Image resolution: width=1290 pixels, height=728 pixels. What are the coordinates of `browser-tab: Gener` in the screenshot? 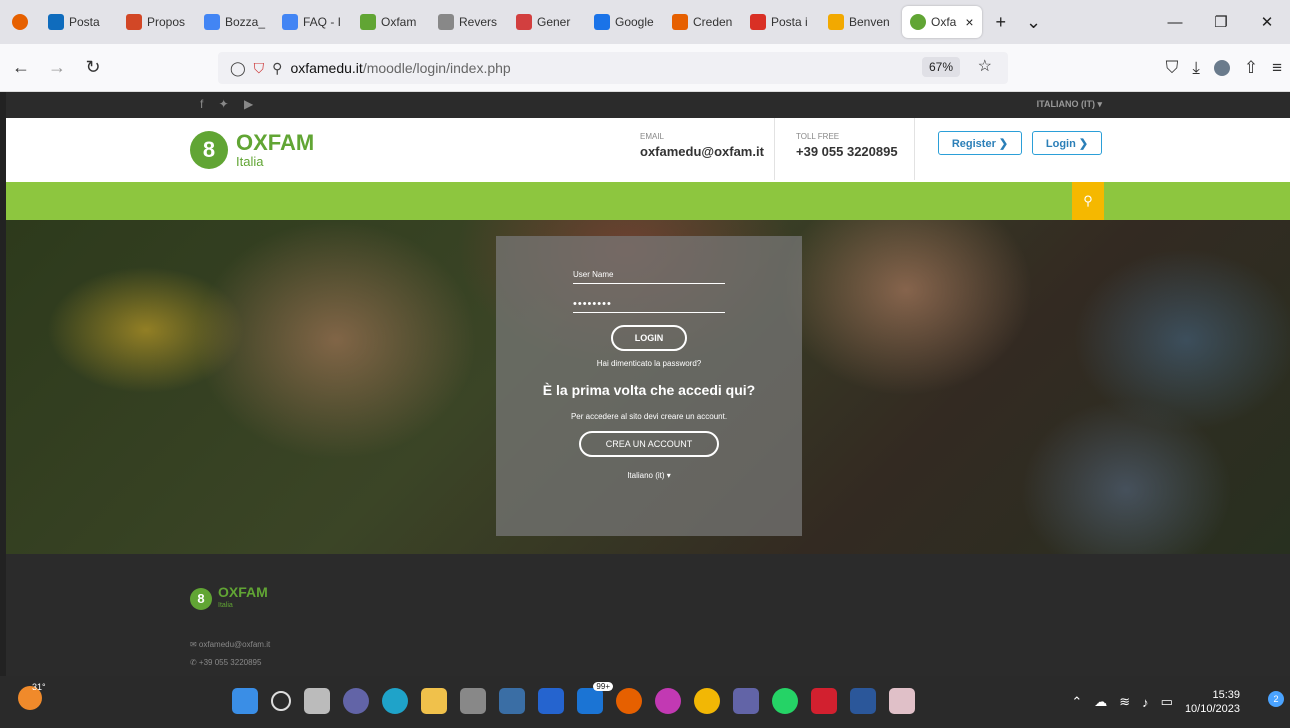 It's located at (547, 22).